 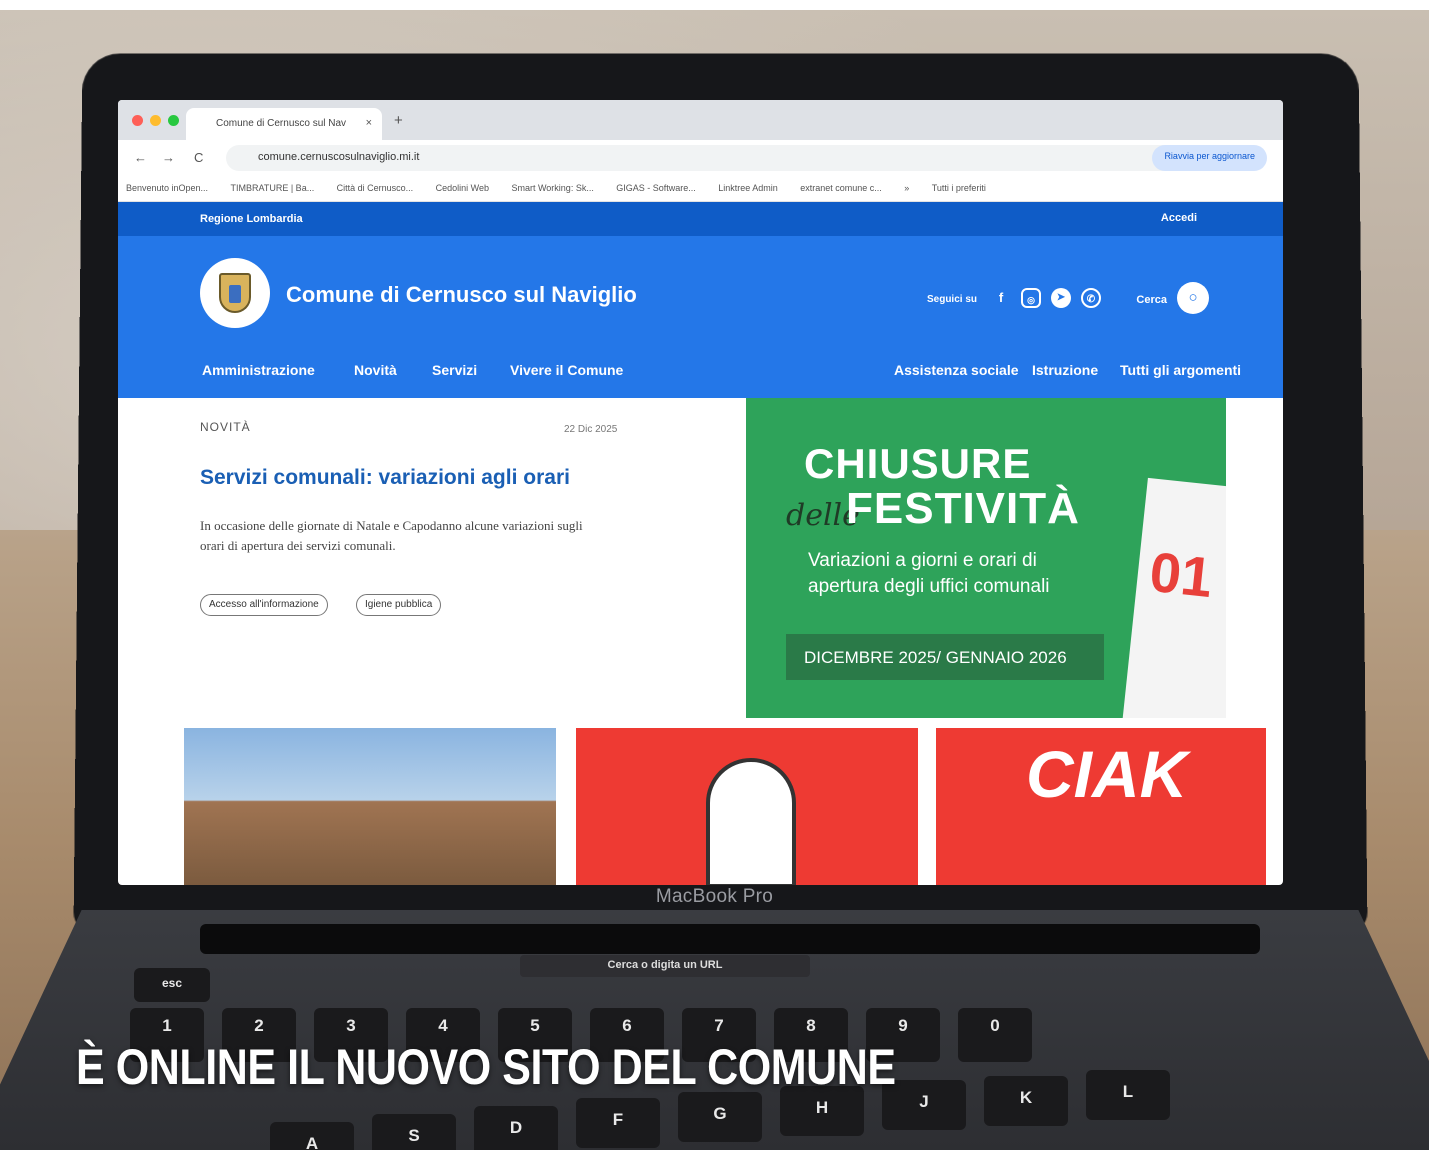 What do you see at coordinates (665, 966) in the screenshot?
I see `touchbar-search: Cerca o digita un URL` at bounding box center [665, 966].